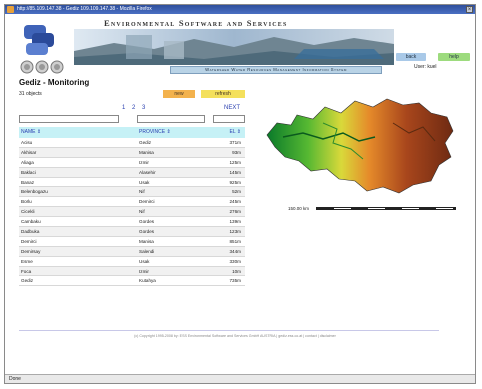 This screenshot has width=482, height=389. Describe the element at coordinates (171, 119) in the screenshot. I see `province-filter-input` at that location.